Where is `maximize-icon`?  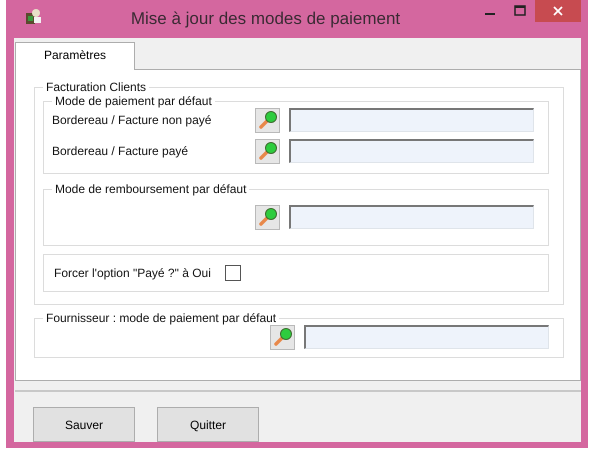 maximize-icon is located at coordinates (520, 11).